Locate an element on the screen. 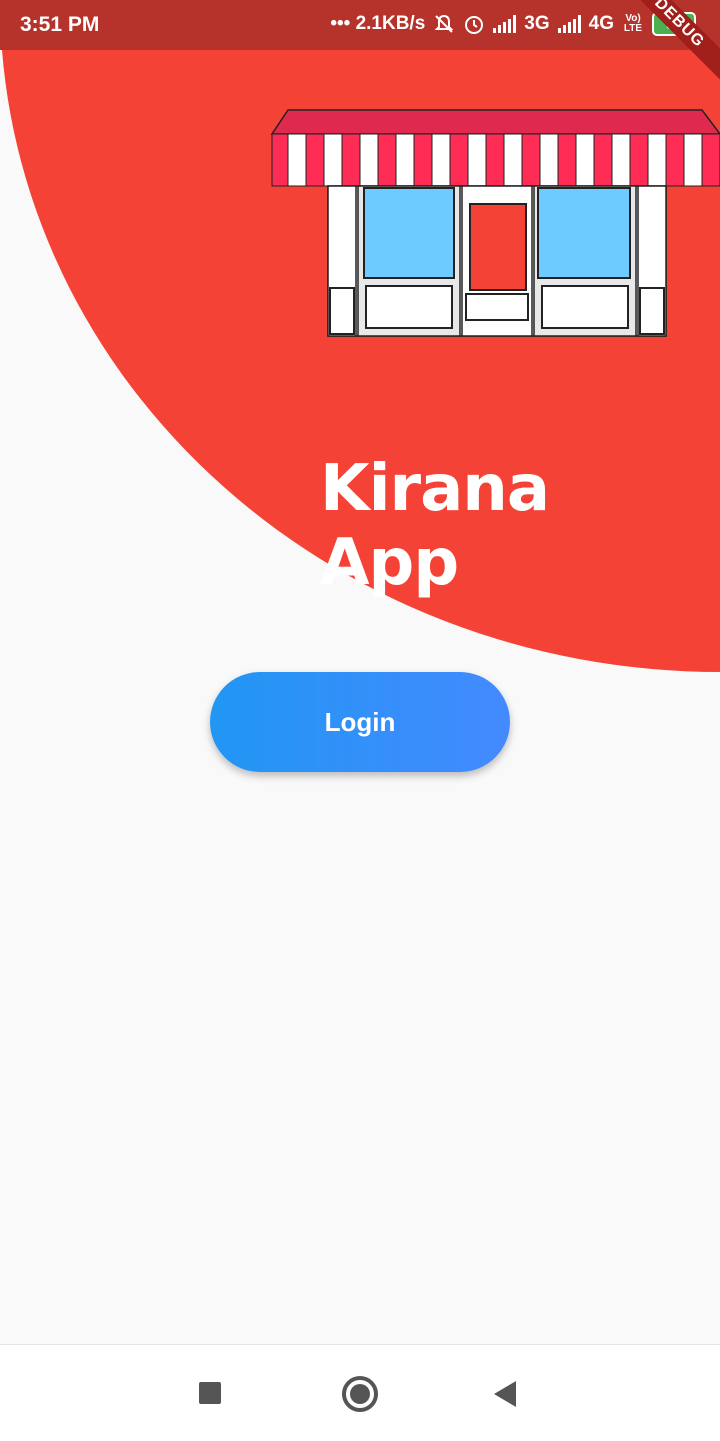 This screenshot has width=720, height=1441. navigation-bar is located at coordinates (360, 1392).